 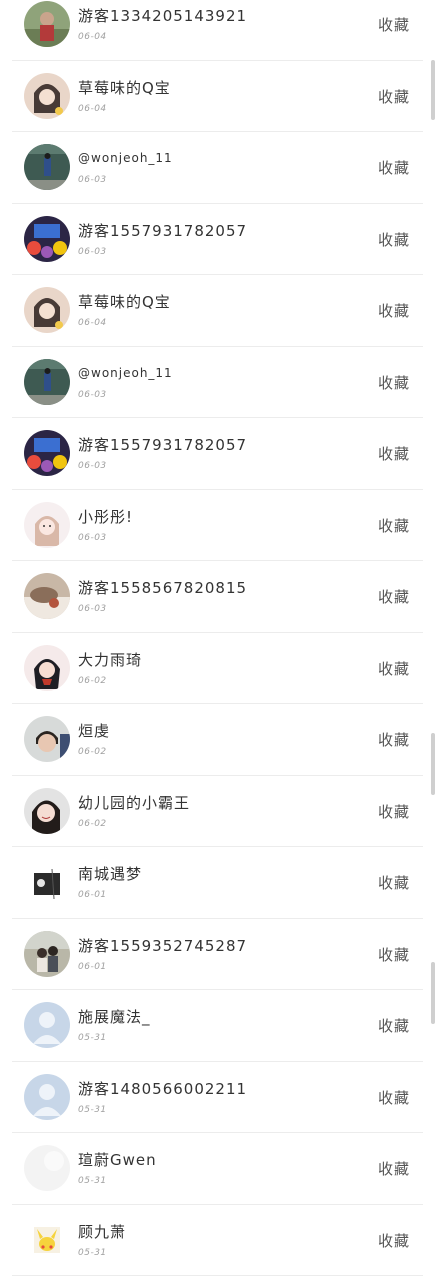 I want to click on list-item: 游客1480566002211 05-31 收藏, so click(x=217, y=1097).